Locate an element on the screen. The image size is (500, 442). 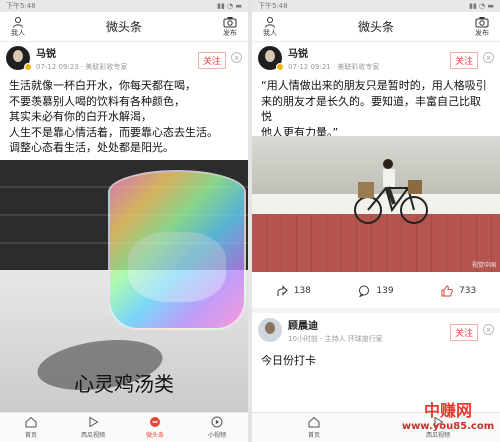
text-line: 人生不是靠心情活着，而要靠心态去生活。 is located at coordinates (113, 132).